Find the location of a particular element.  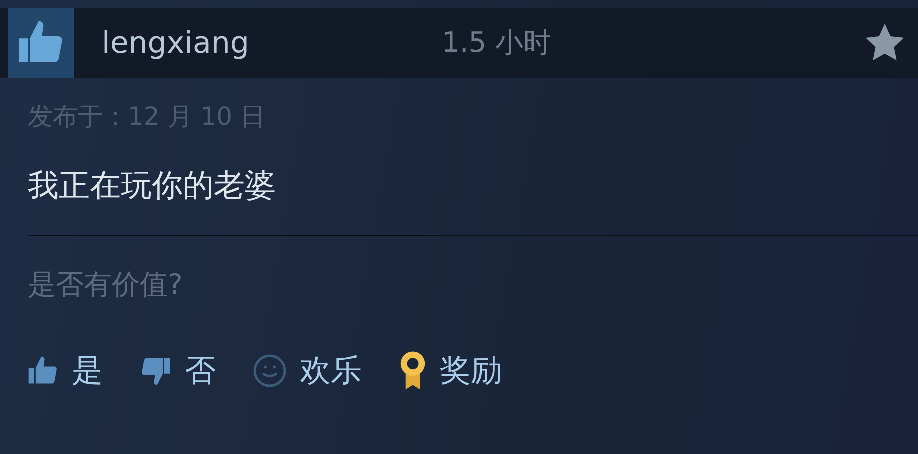

award-icon is located at coordinates (413, 371).